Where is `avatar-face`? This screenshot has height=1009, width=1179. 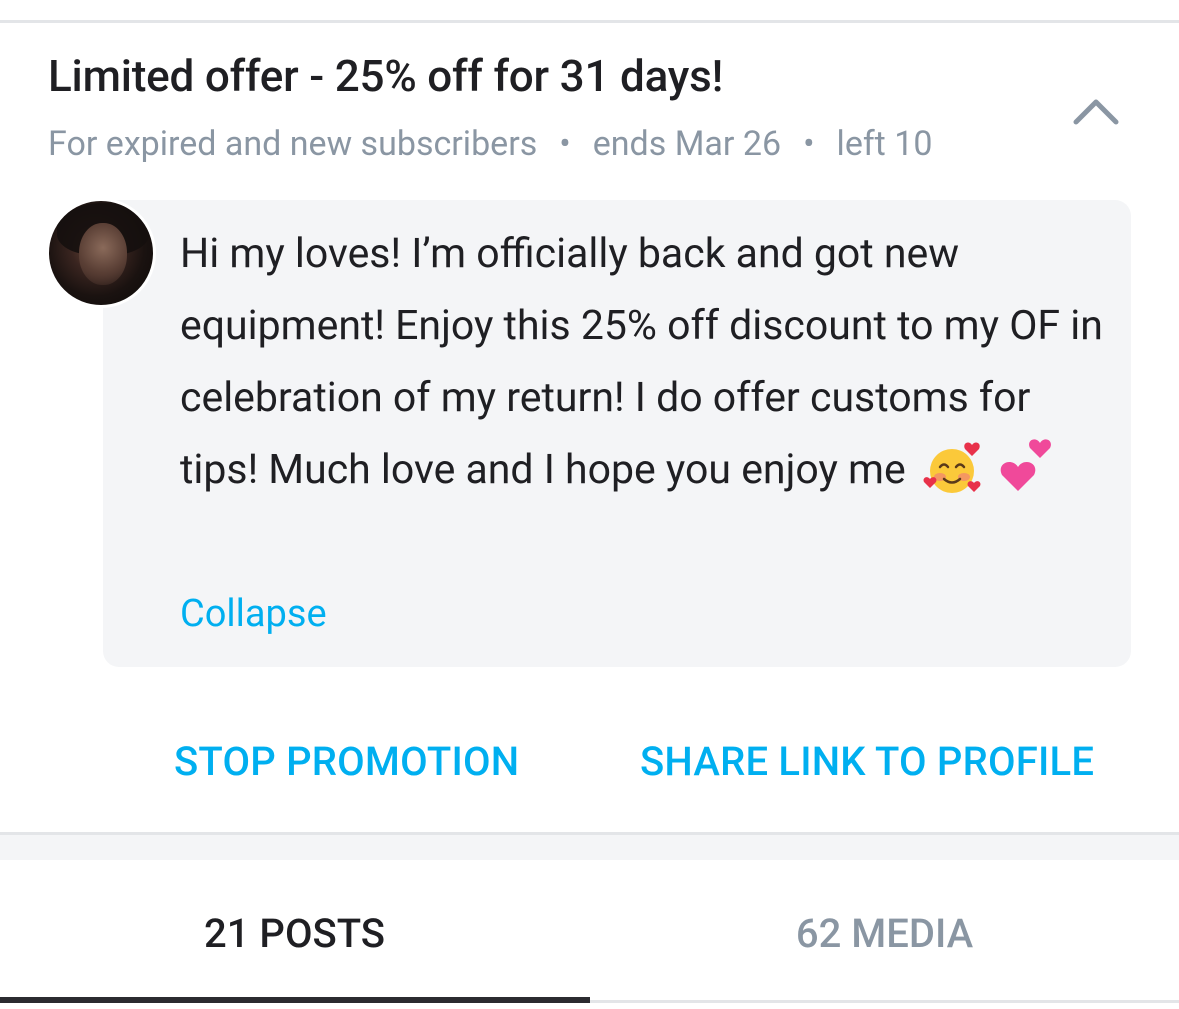 avatar-face is located at coordinates (103, 254).